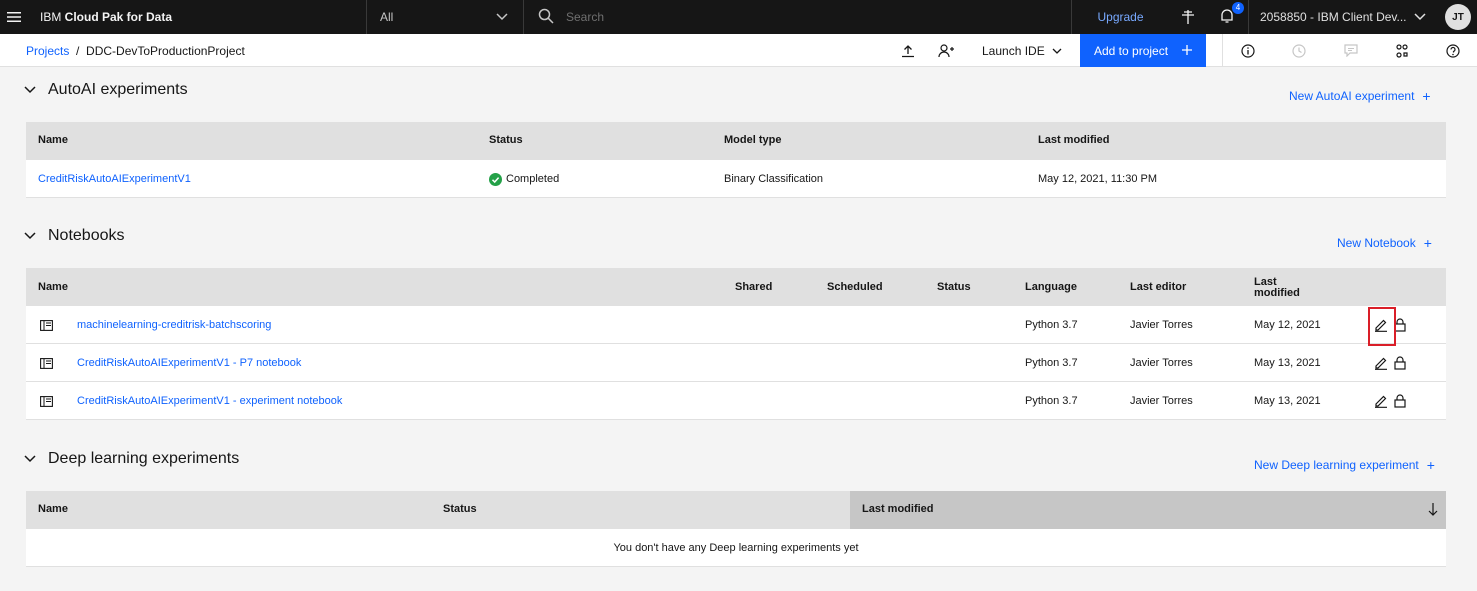  What do you see at coordinates (1453, 50) in the screenshot?
I see `help-icon` at bounding box center [1453, 50].